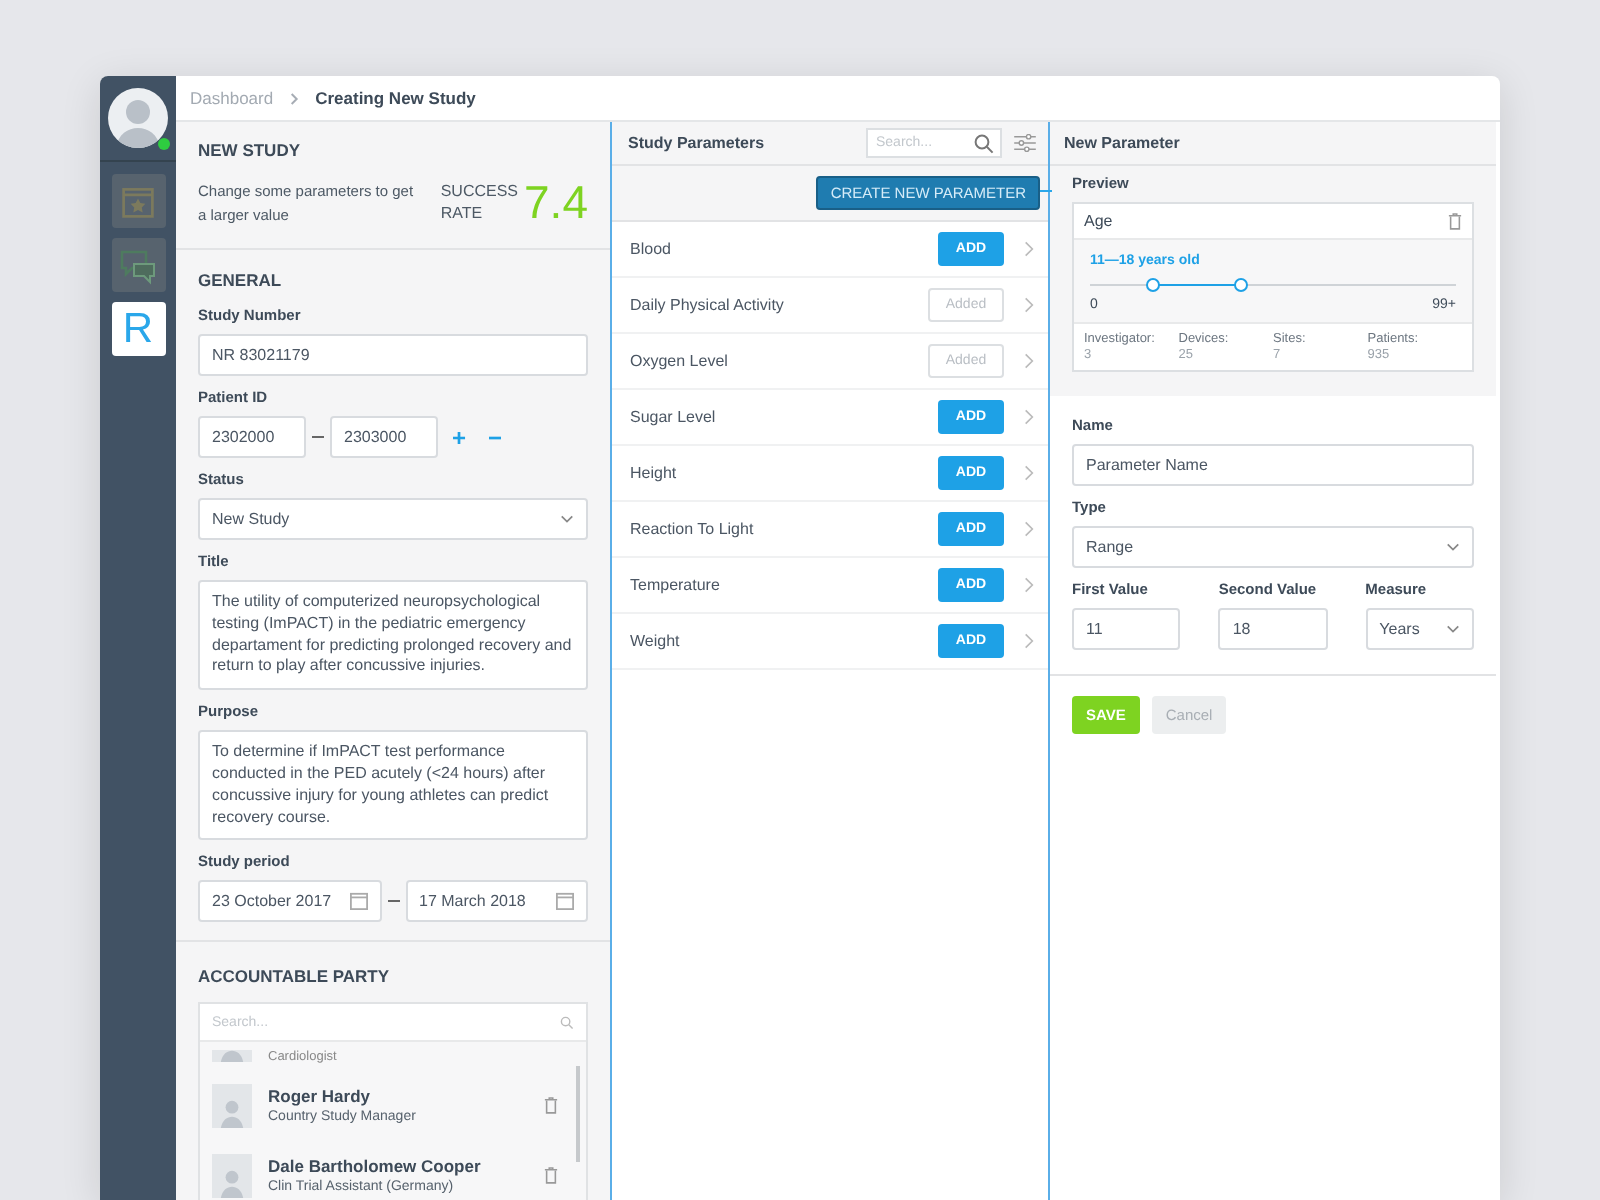  Describe the element at coordinates (252, 437) in the screenshot. I see `patient-id-from-field: 2302000` at that location.